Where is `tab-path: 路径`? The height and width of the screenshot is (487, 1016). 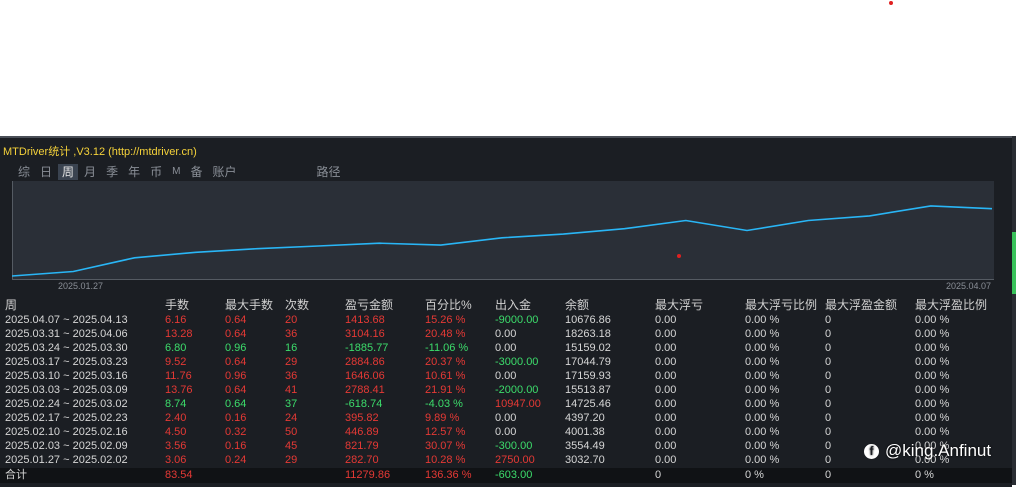 tab-path: 路径 is located at coordinates (328, 172).